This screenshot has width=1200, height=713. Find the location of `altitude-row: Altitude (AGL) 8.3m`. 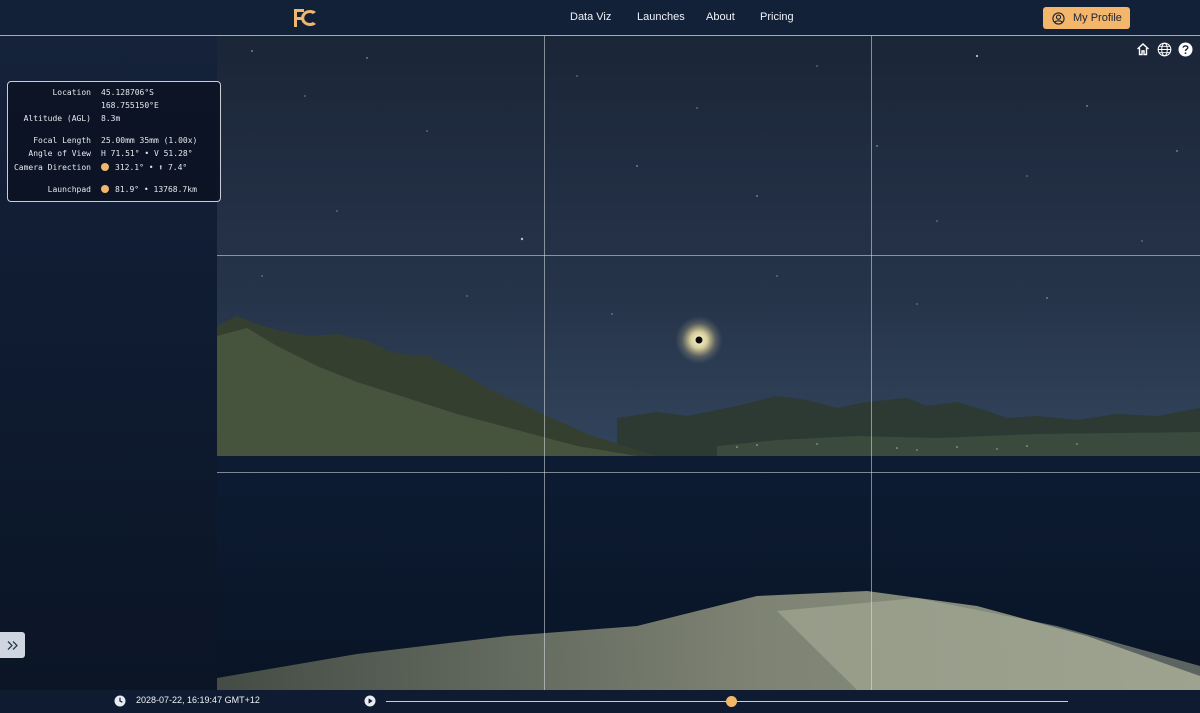

altitude-row: Altitude (AGL) 8.3m is located at coordinates (114, 120).